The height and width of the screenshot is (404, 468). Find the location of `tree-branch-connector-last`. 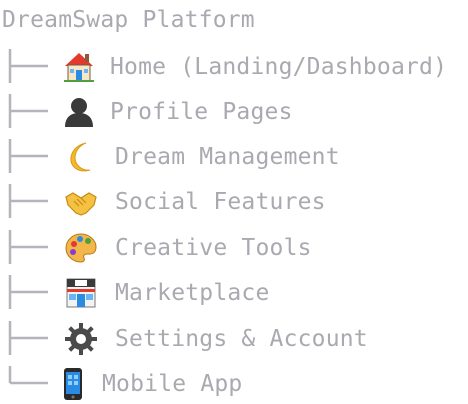

tree-branch-connector-last is located at coordinates (28, 383).